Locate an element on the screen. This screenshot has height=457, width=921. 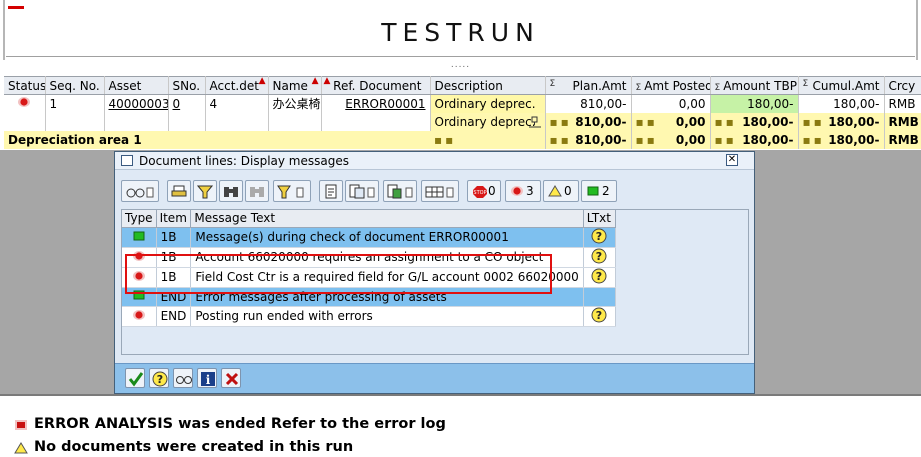
column-button is located at coordinates (440, 191).